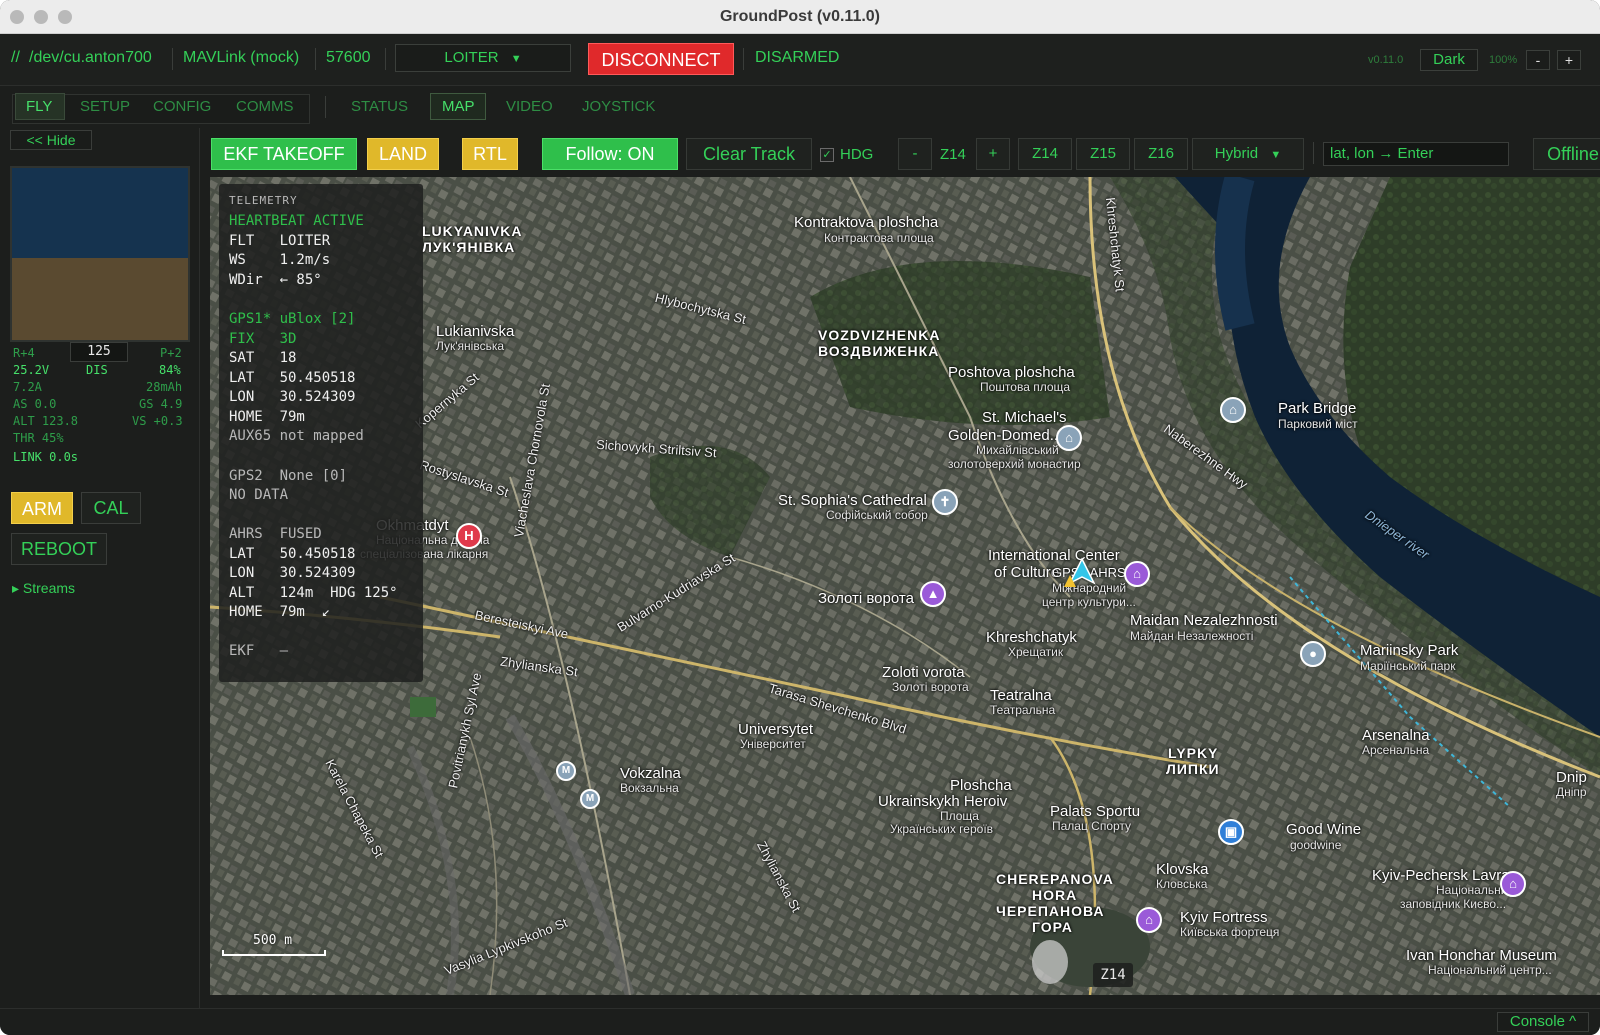 The width and height of the screenshot is (1600, 1035). I want to click on zoom-14-button: Z14, so click(1045, 154).